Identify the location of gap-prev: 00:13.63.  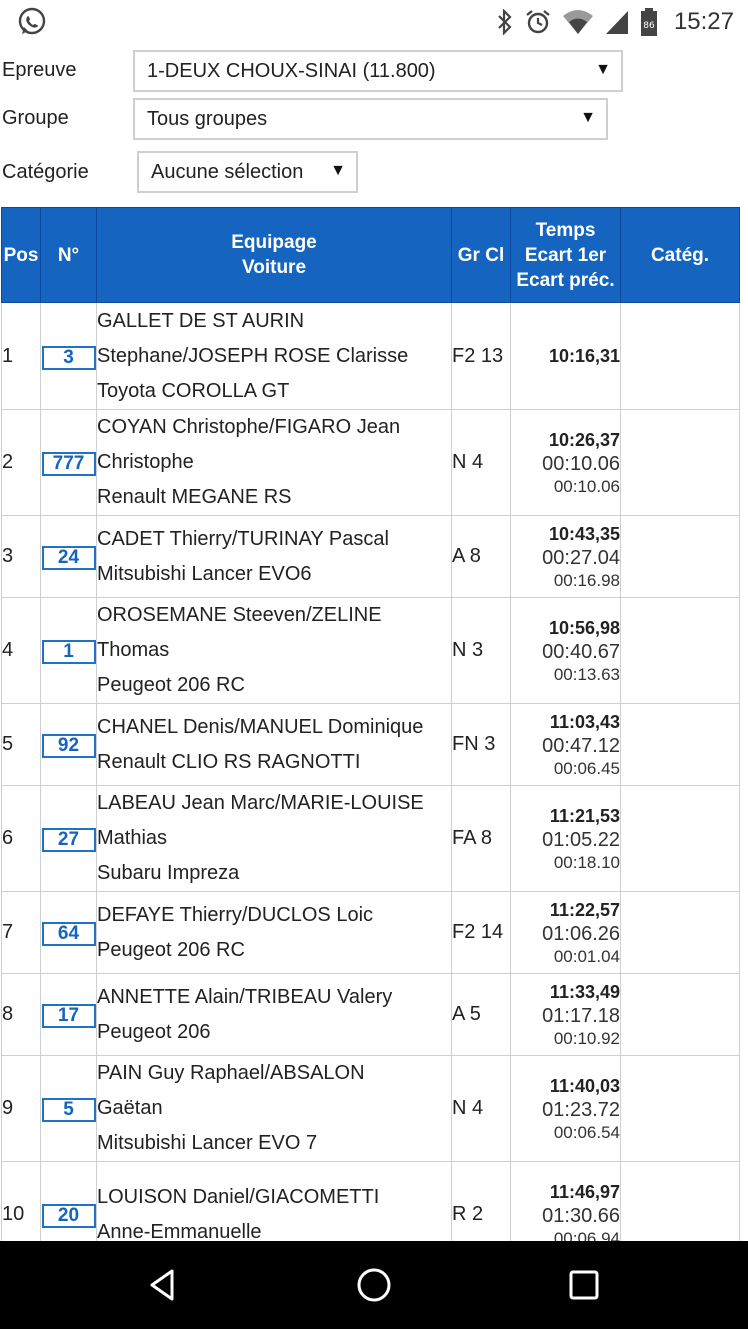
(586, 674).